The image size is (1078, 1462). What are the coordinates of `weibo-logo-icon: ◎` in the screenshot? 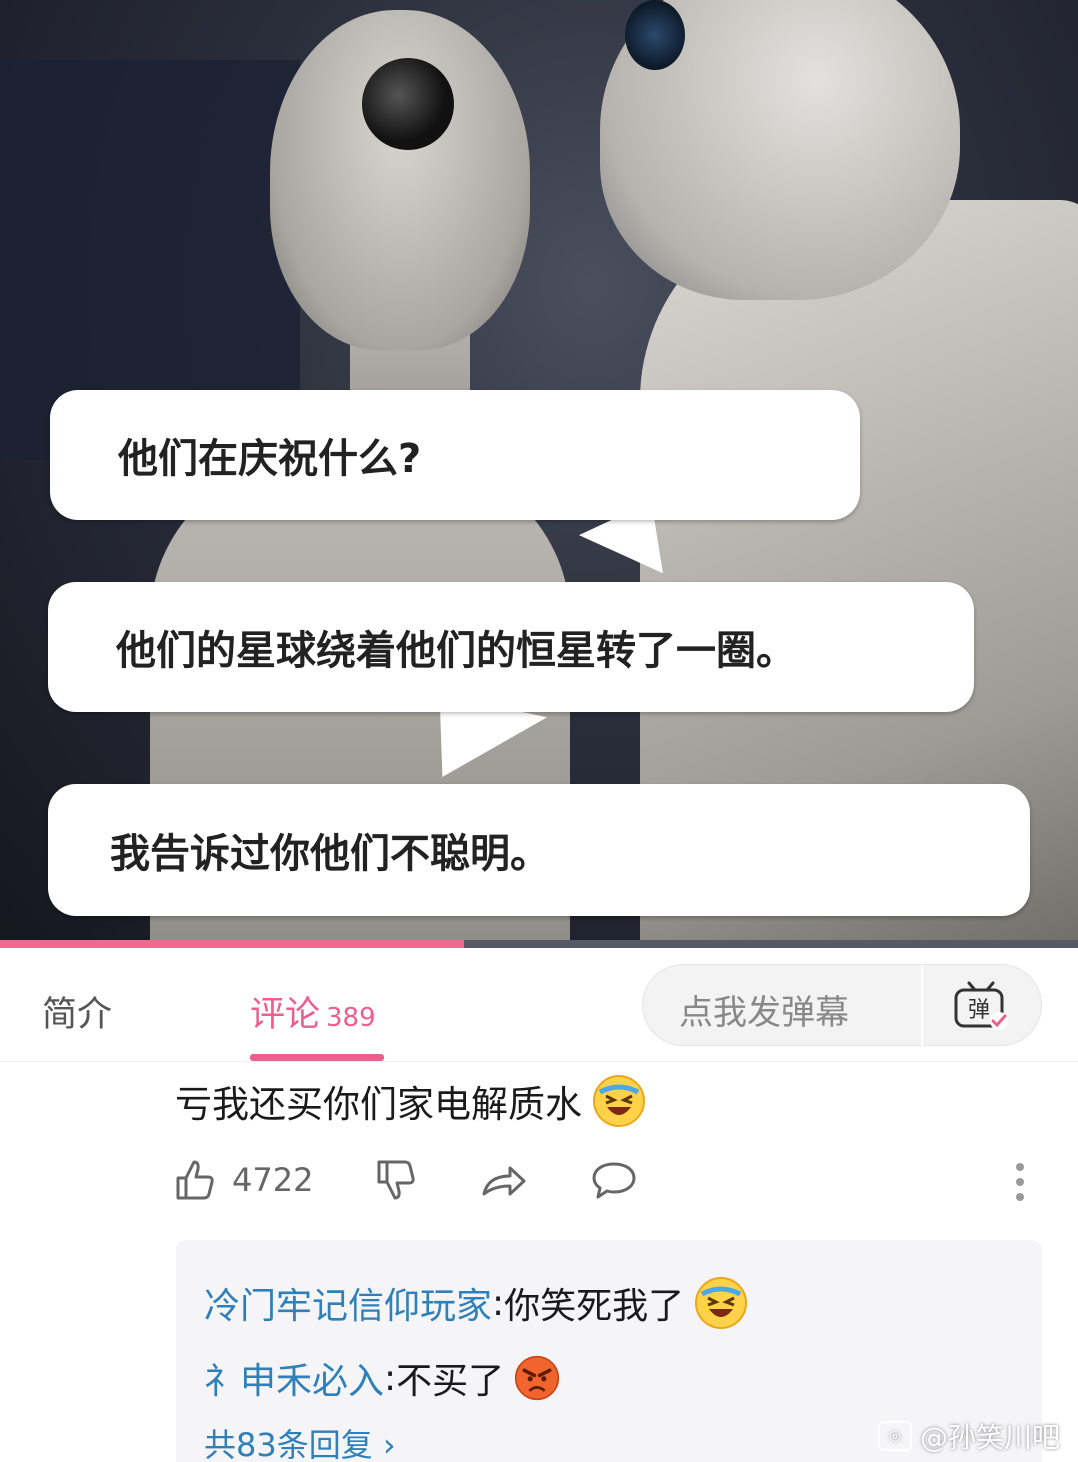 It's located at (895, 1436).